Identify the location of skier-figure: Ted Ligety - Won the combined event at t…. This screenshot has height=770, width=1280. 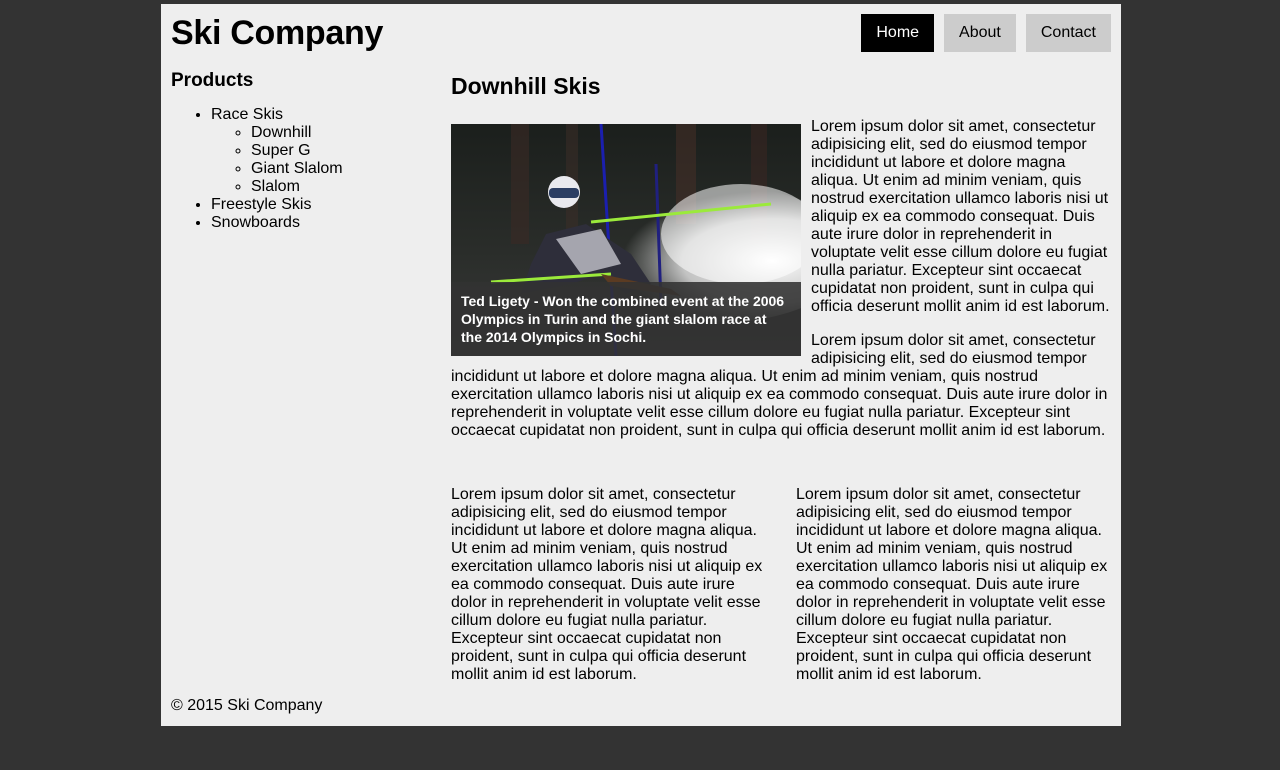
(626, 240).